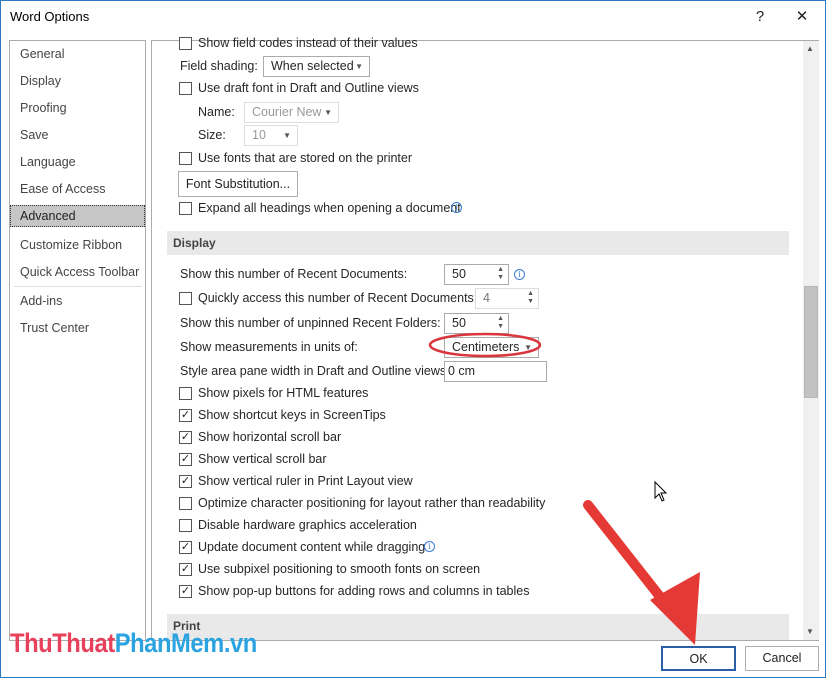  What do you see at coordinates (185, 437) in the screenshot?
I see `show-horizontal-scroll-bar-checkbox: ✓` at bounding box center [185, 437].